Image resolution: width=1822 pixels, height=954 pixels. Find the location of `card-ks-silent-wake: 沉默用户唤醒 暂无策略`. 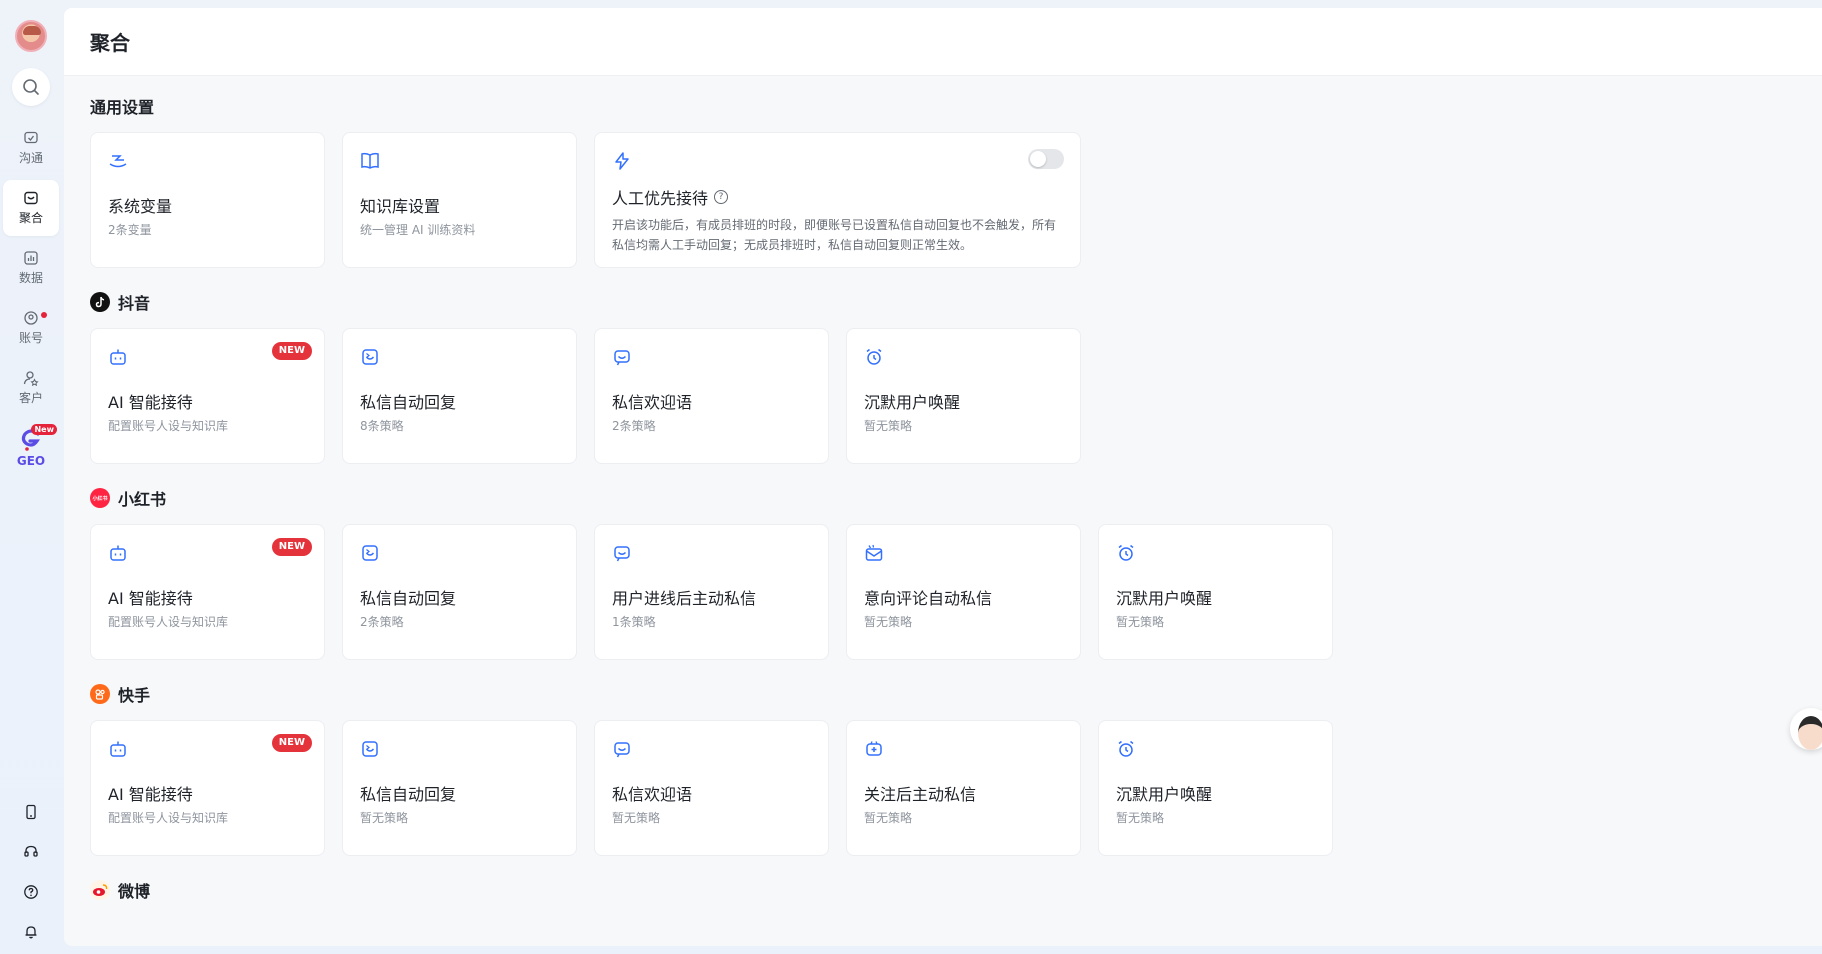

card-ks-silent-wake: 沉默用户唤醒 暂无策略 is located at coordinates (1215, 788).